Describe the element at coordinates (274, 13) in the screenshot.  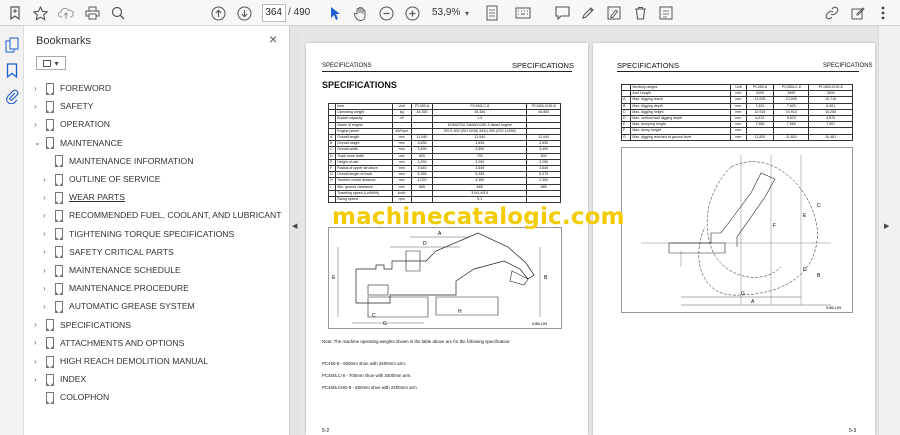
I see `page-number-input: 364` at that location.